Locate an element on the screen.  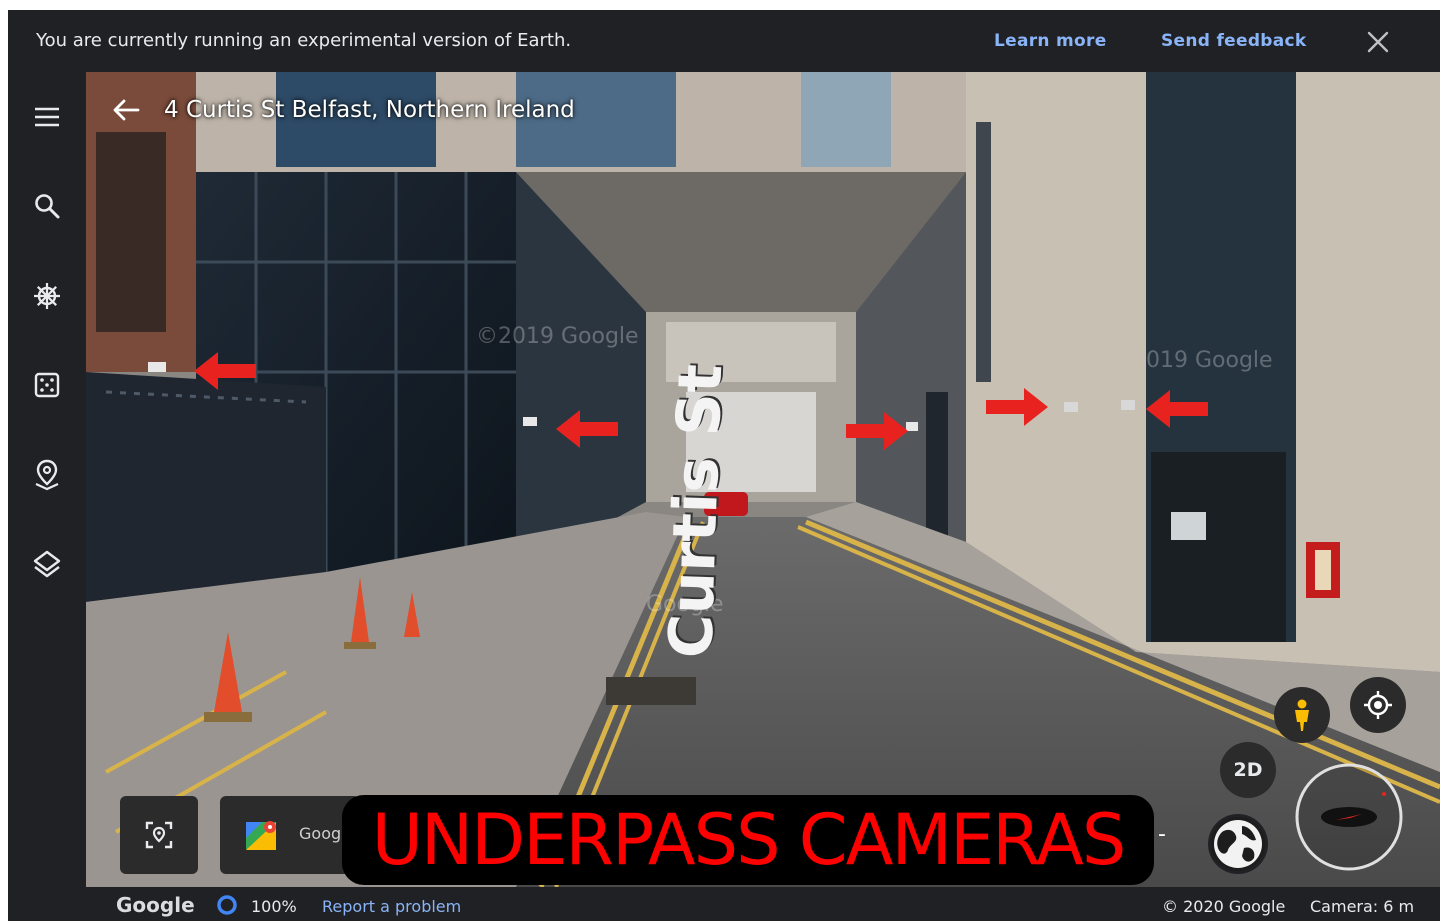
pegman-icon is located at coordinates (1302, 715).